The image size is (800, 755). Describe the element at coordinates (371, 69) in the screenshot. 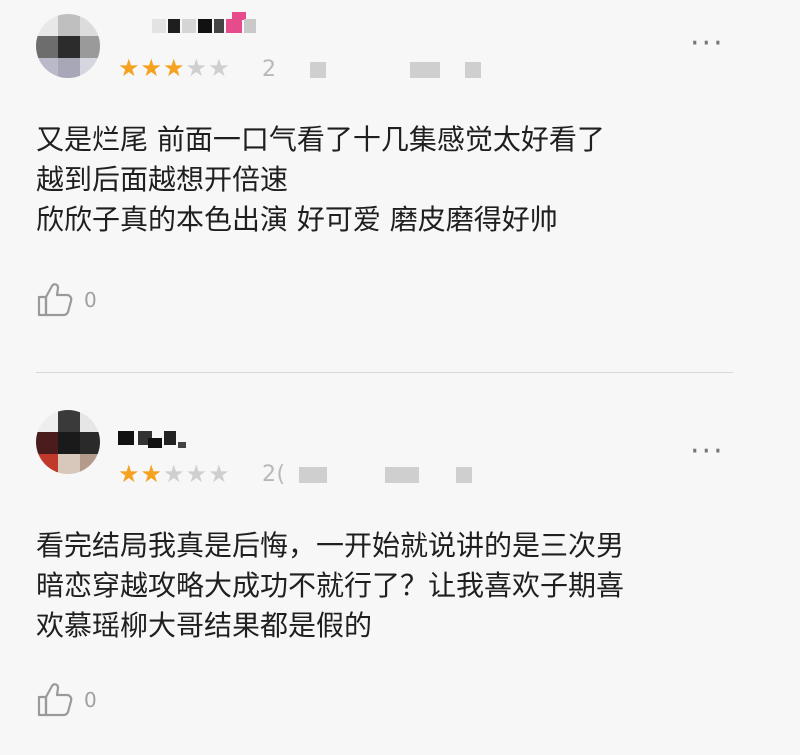

I see `review-date: 2` at that location.